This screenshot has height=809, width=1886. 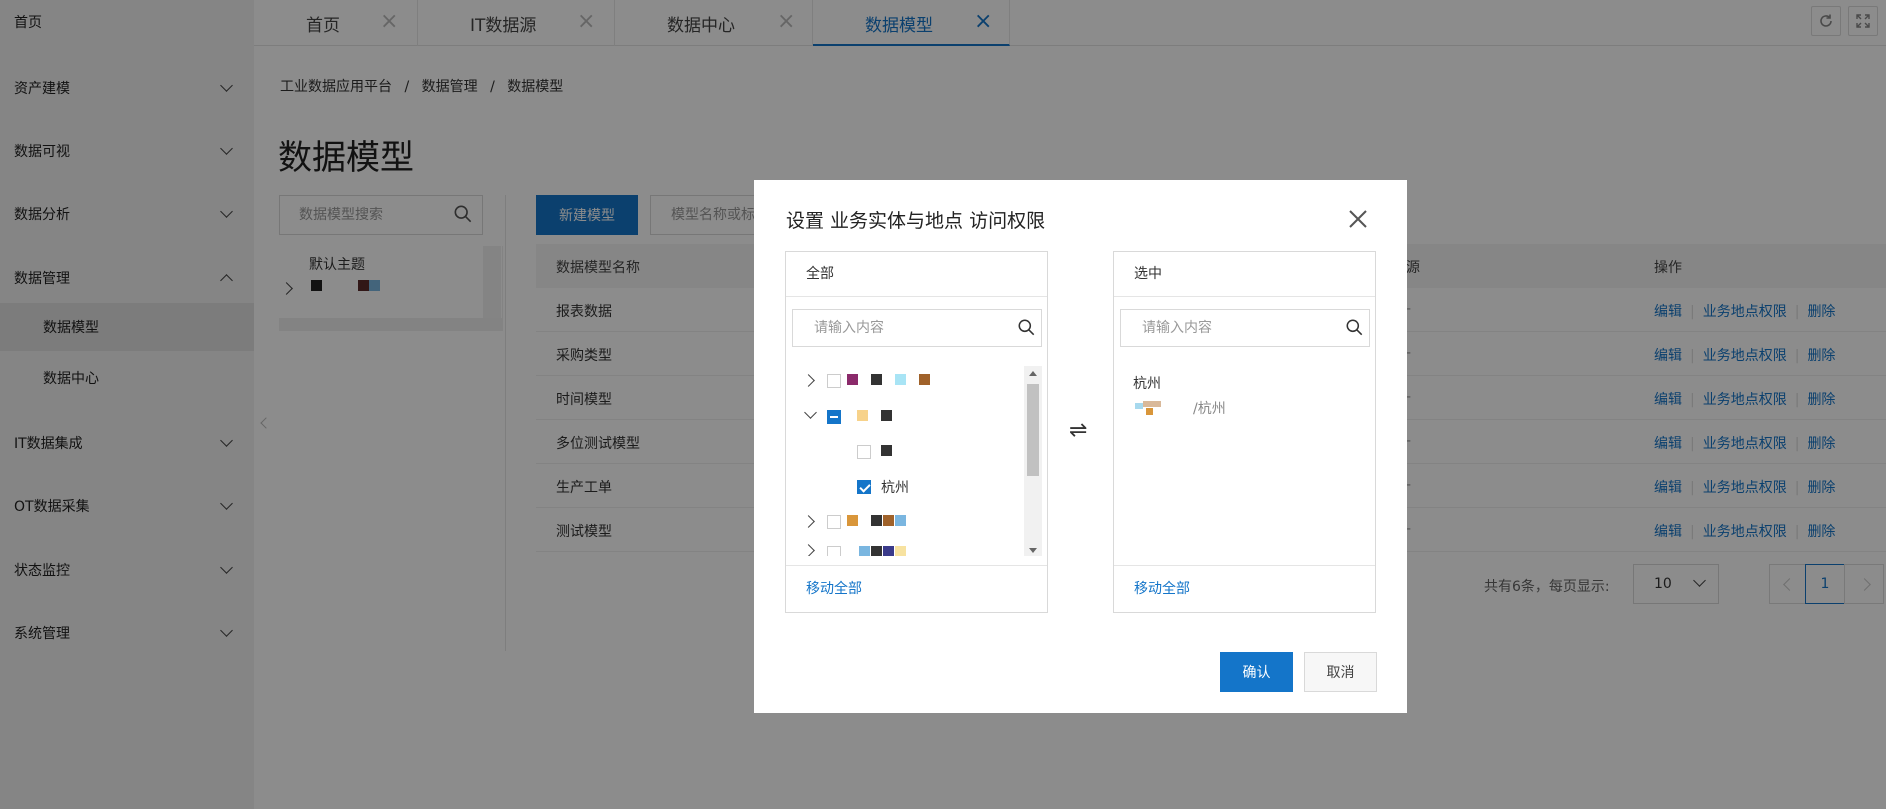 What do you see at coordinates (1033, 373) in the screenshot?
I see `scroll-up-icon` at bounding box center [1033, 373].